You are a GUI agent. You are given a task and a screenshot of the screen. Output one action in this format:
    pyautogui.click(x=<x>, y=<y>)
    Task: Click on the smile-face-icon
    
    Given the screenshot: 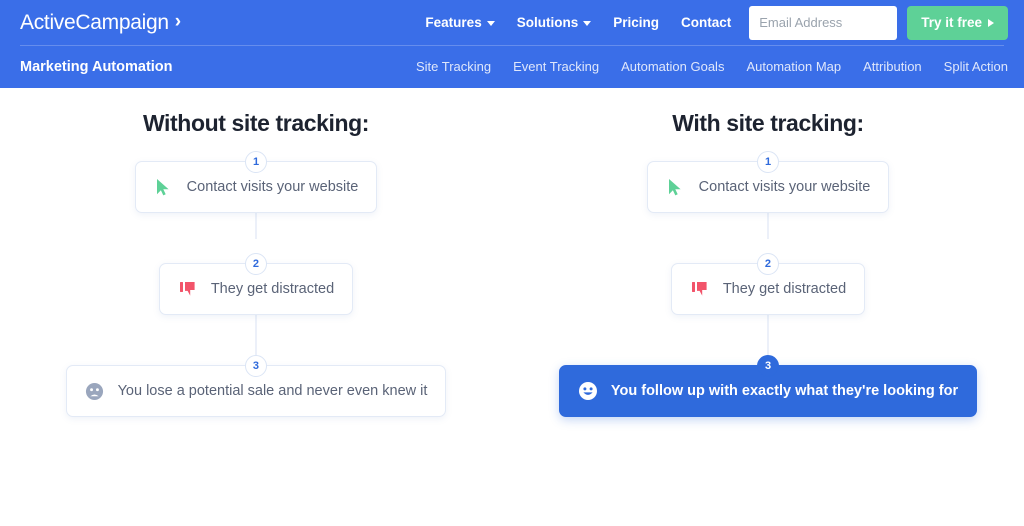 What is the action you would take?
    pyautogui.click(x=588, y=391)
    